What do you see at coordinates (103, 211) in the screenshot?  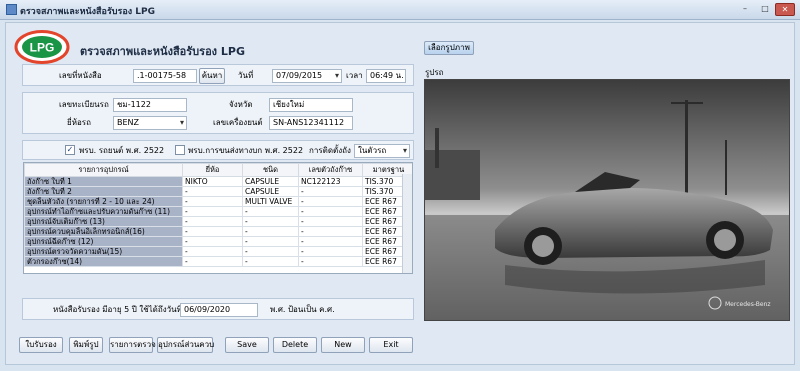 I see `cell-part: อุปกรณ์ทำไอก๊าซและปรับความดันก๊าซ (11)` at bounding box center [103, 211].